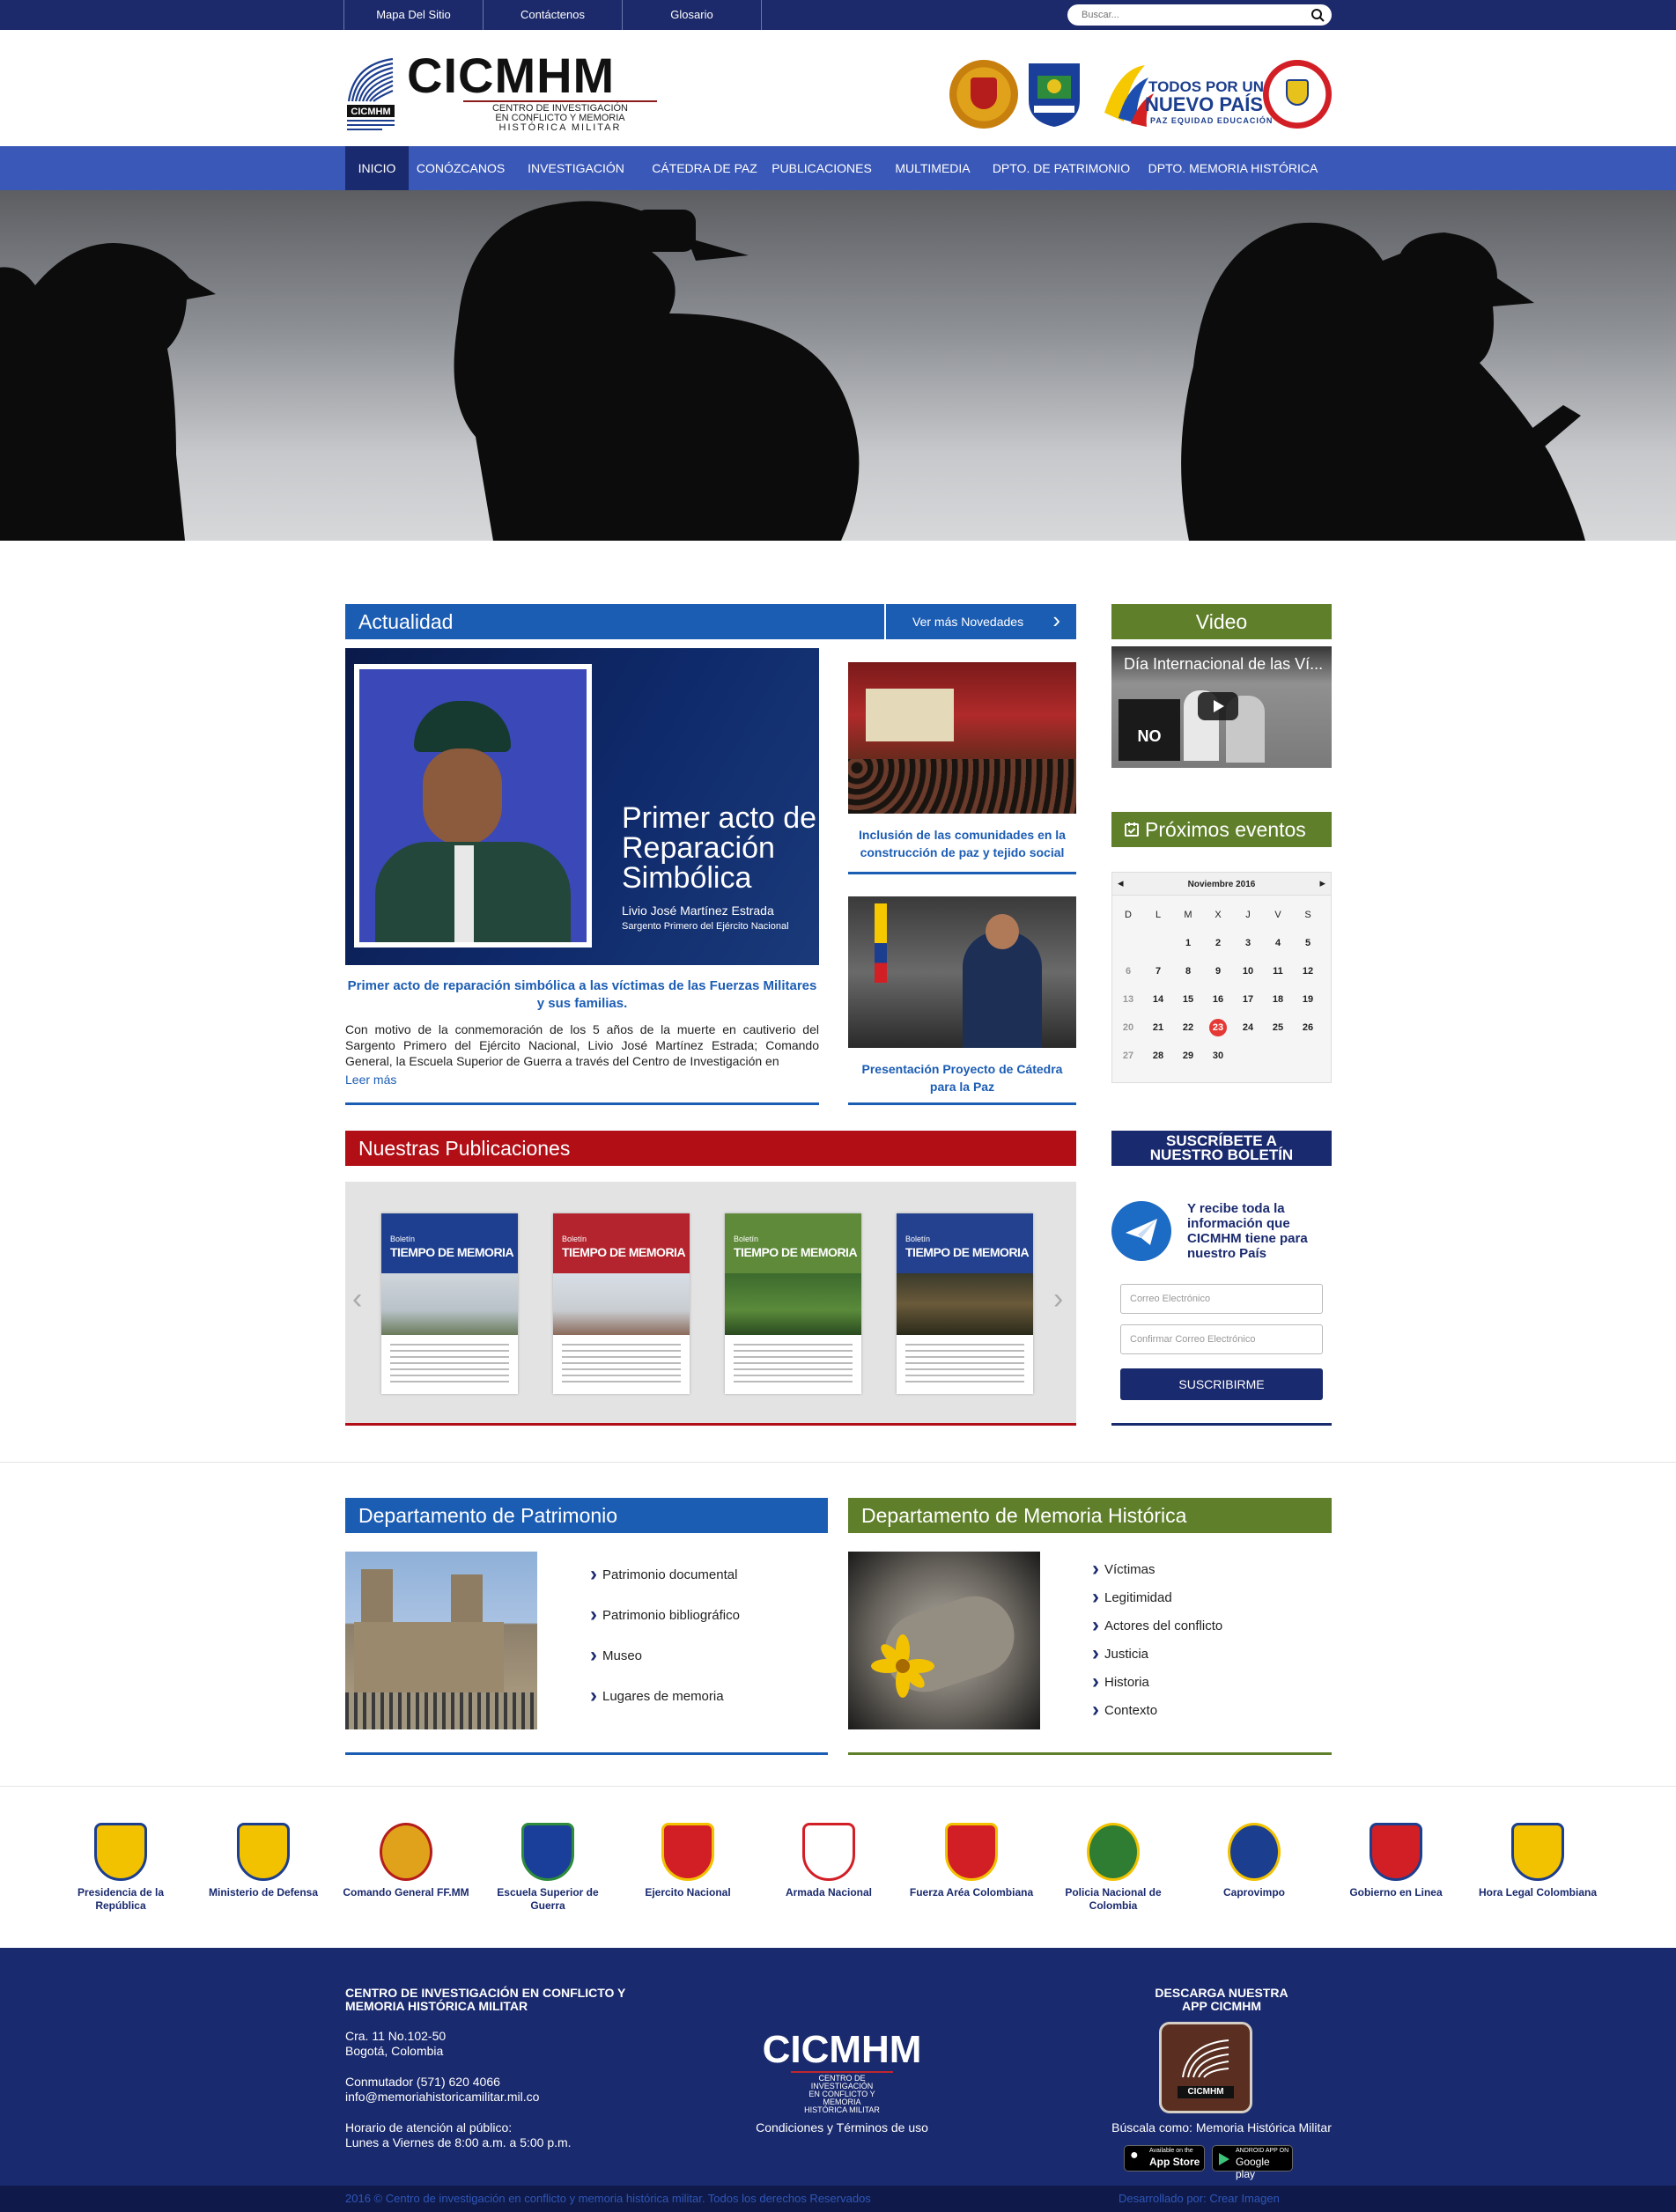 The image size is (1676, 2212). What do you see at coordinates (406, 1861) in the screenshot?
I see `partner-link: Comando General FF.MM` at bounding box center [406, 1861].